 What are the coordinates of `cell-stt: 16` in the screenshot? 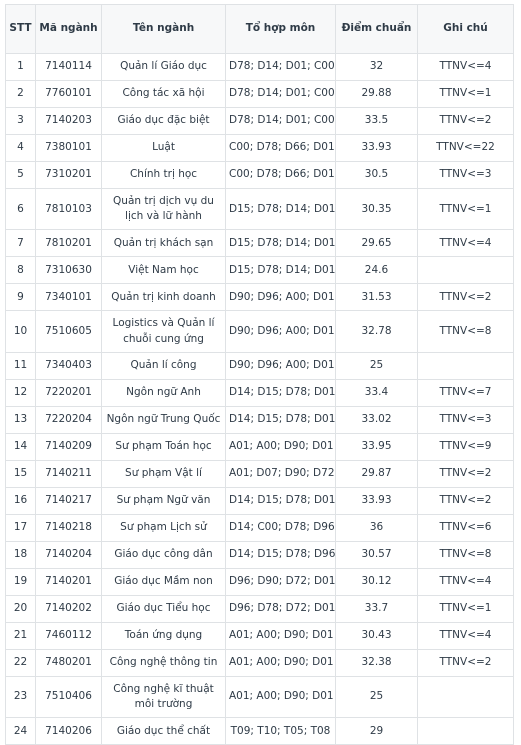 It's located at (20, 500).